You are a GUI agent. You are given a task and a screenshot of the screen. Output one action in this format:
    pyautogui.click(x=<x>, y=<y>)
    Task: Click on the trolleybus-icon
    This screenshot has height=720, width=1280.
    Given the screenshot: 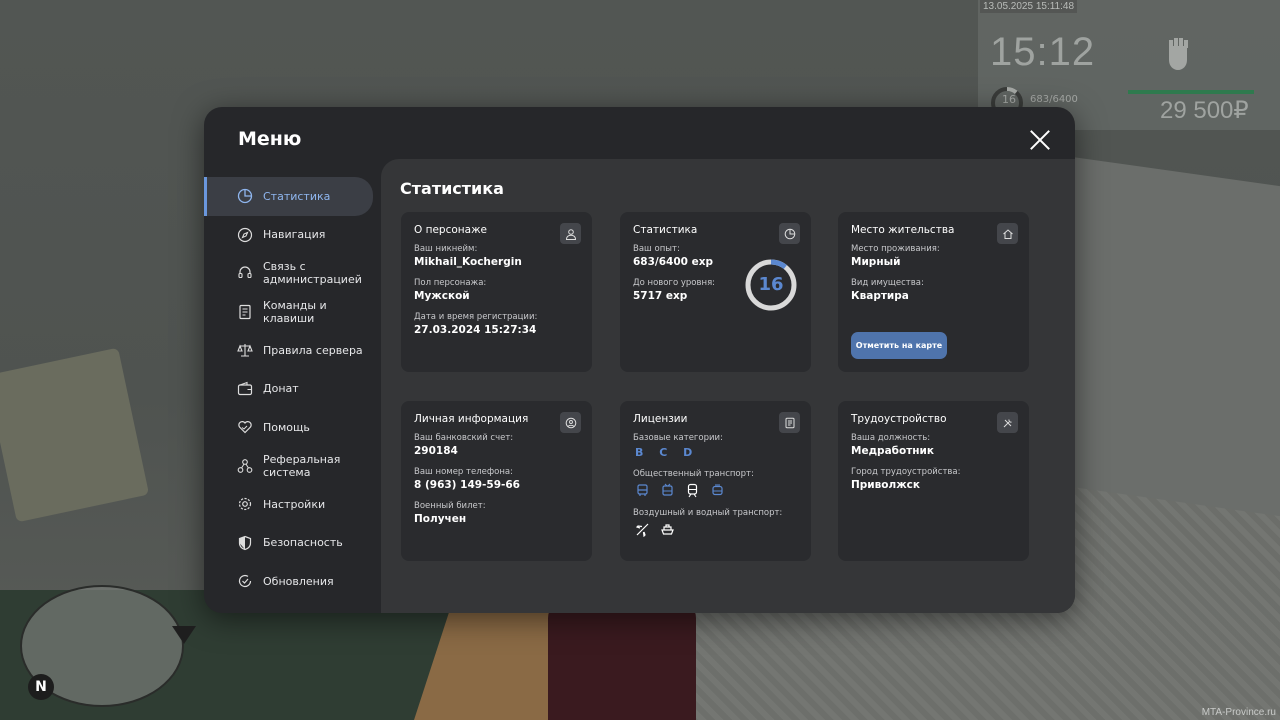 What is the action you would take?
    pyautogui.click(x=667, y=490)
    